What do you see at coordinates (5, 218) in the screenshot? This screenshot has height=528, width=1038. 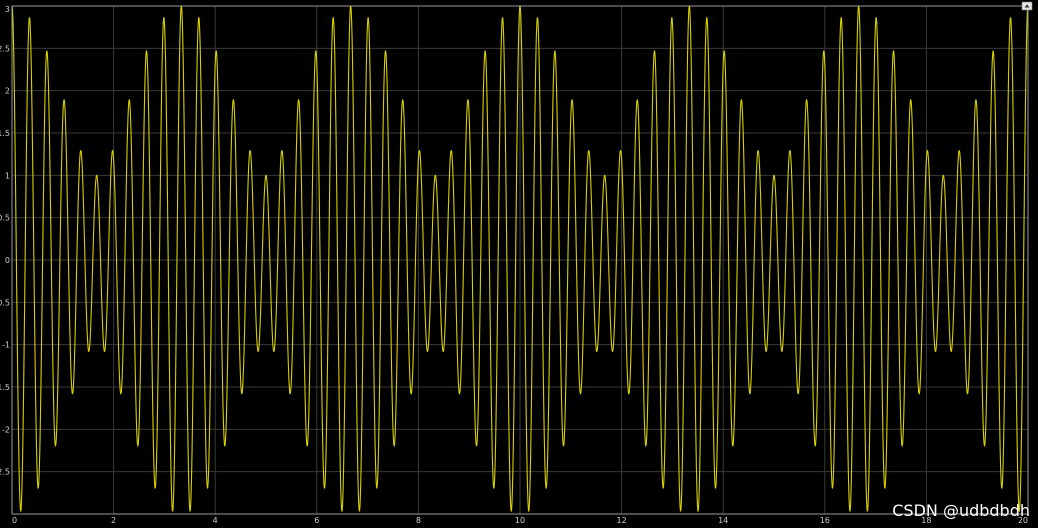 I see `y-tick-label: 0.5` at bounding box center [5, 218].